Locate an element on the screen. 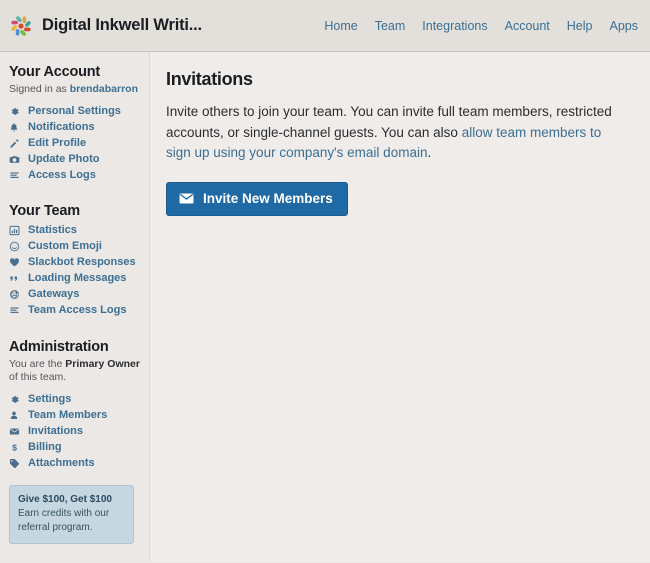  sidebar-item-label: Team Members is located at coordinates (68, 415).